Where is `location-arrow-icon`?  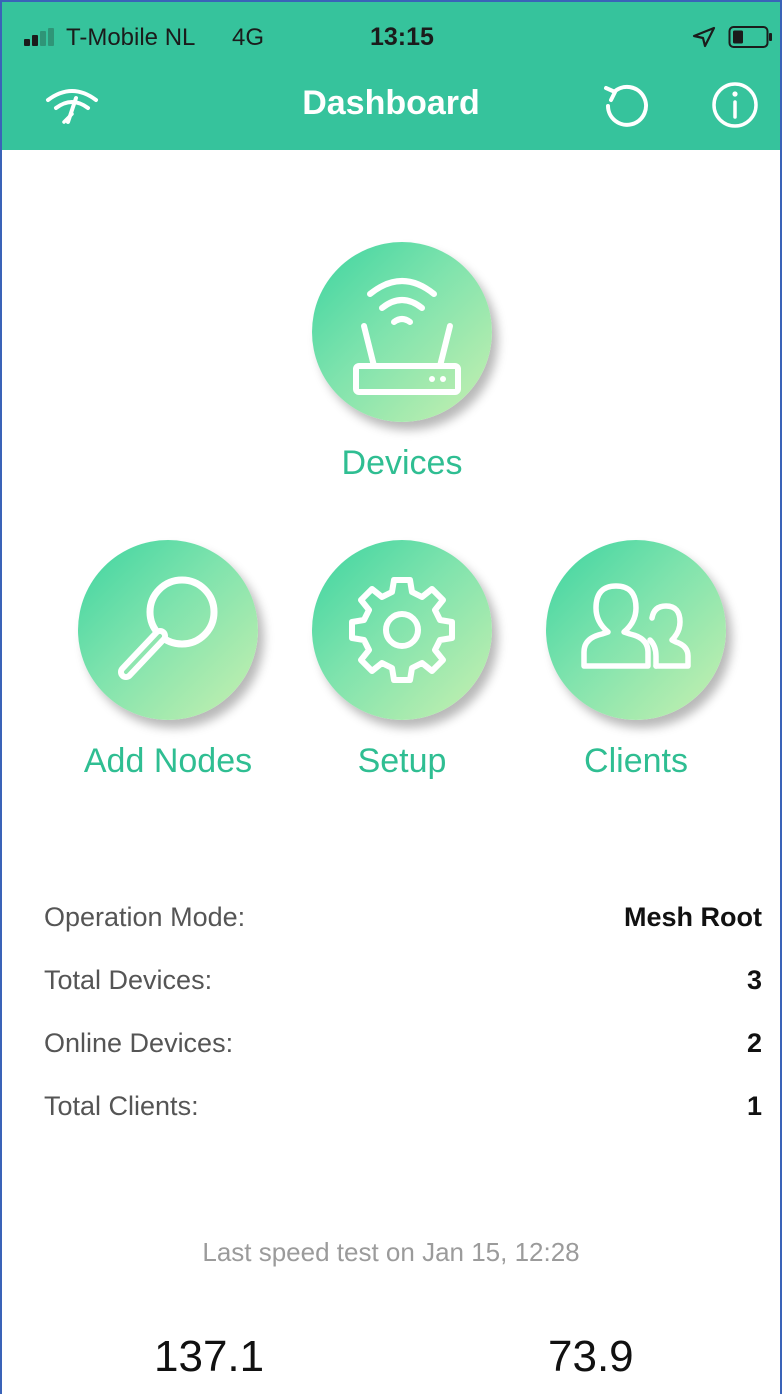 location-arrow-icon is located at coordinates (704, 37).